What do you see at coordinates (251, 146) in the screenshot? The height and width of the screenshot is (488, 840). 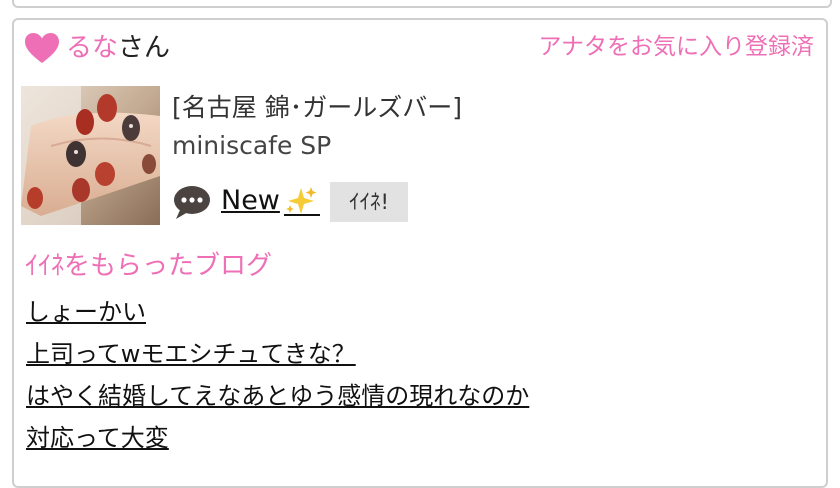 I see `shop-name: miniscafe SP` at bounding box center [251, 146].